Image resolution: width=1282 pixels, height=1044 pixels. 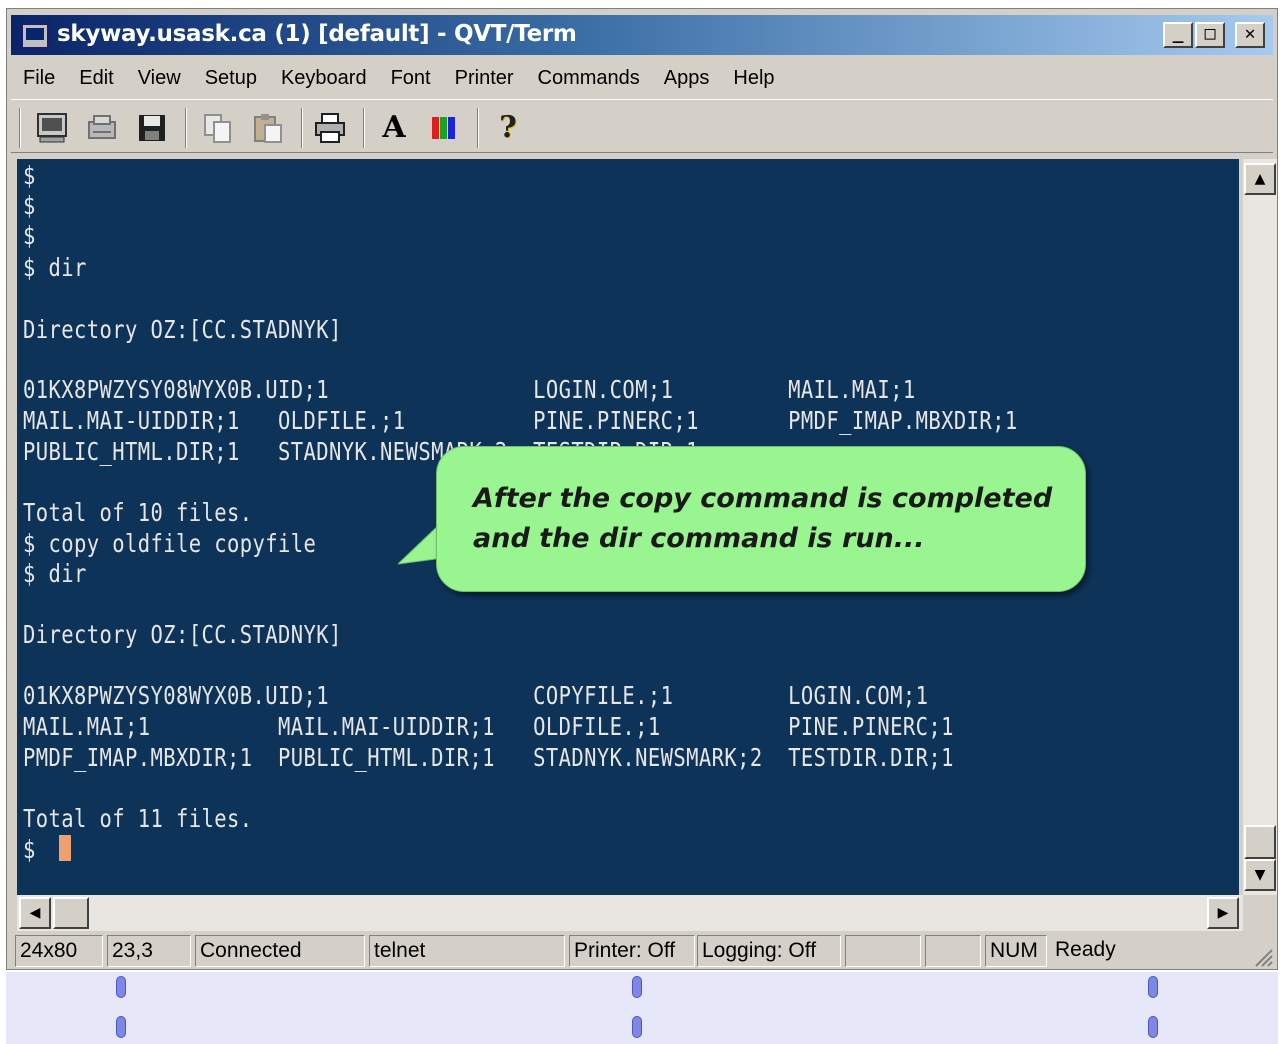 What do you see at coordinates (231, 78) in the screenshot?
I see `menu-setup: Setup` at bounding box center [231, 78].